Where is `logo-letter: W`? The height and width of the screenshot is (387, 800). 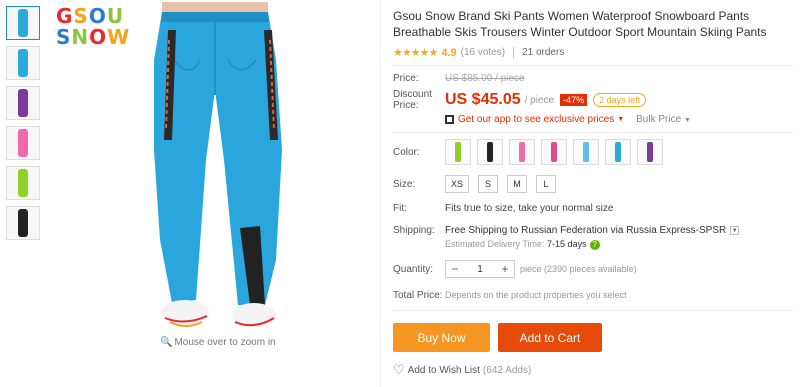 logo-letter: W is located at coordinates (119, 37).